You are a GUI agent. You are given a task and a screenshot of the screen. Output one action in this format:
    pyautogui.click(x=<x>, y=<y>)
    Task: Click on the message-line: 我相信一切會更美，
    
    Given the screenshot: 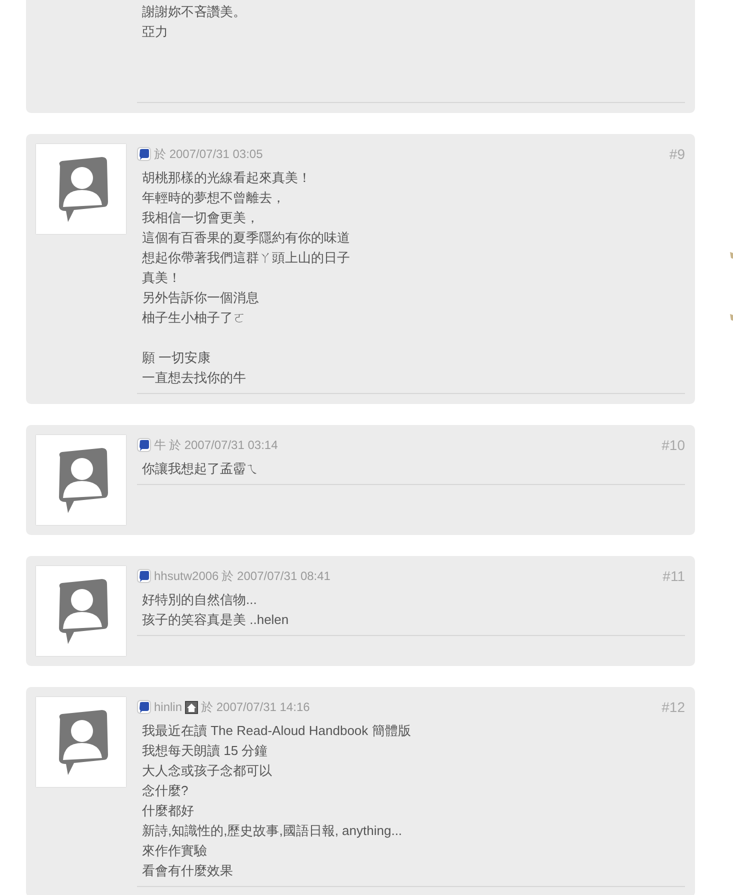 What is the action you would take?
    pyautogui.click(x=200, y=218)
    